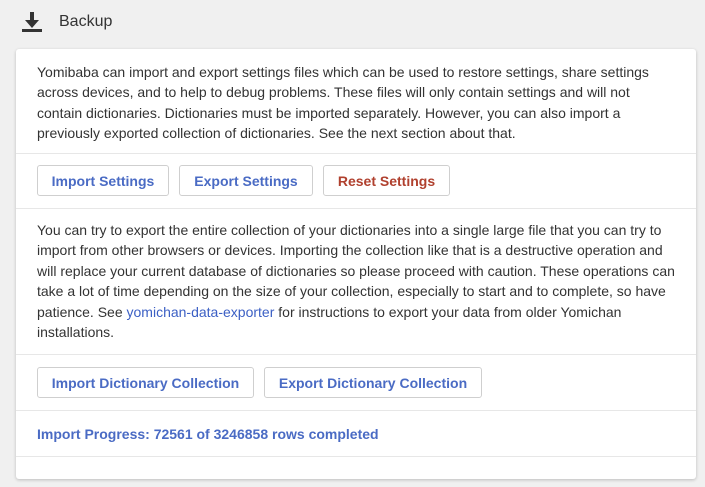  Describe the element at coordinates (201, 312) in the screenshot. I see `yomichan-data-exporter-link: yomichan-data-exporter` at that location.